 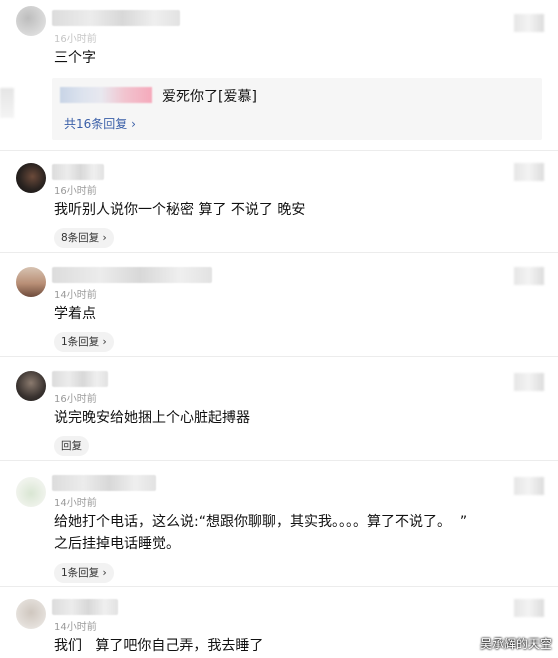 What do you see at coordinates (80, 238) in the screenshot?
I see `reply-count-label: 8条回复` at bounding box center [80, 238].